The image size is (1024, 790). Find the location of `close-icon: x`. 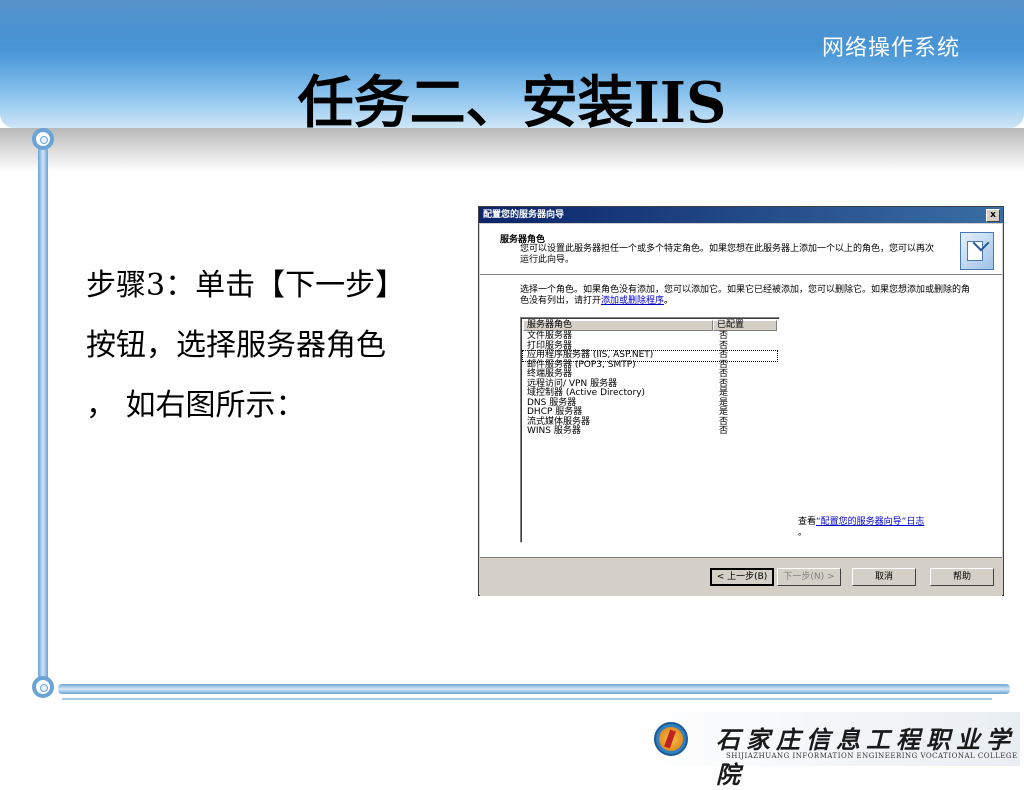

close-icon: x is located at coordinates (993, 215).